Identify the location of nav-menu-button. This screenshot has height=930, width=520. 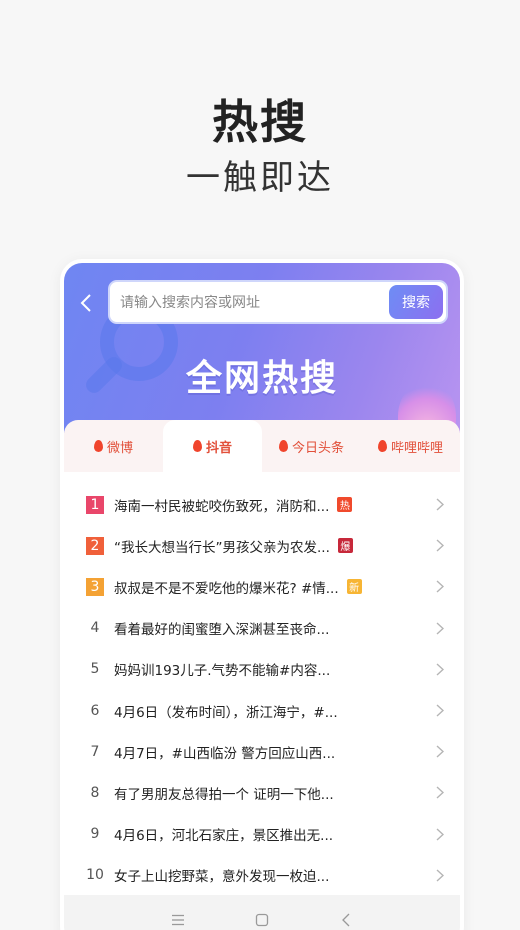
(178, 920).